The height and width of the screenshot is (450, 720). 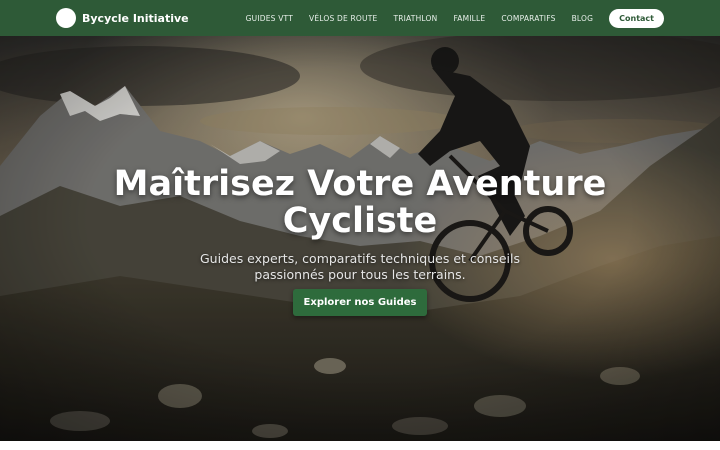 What do you see at coordinates (66, 18) in the screenshot?
I see `brand-logo-icon` at bounding box center [66, 18].